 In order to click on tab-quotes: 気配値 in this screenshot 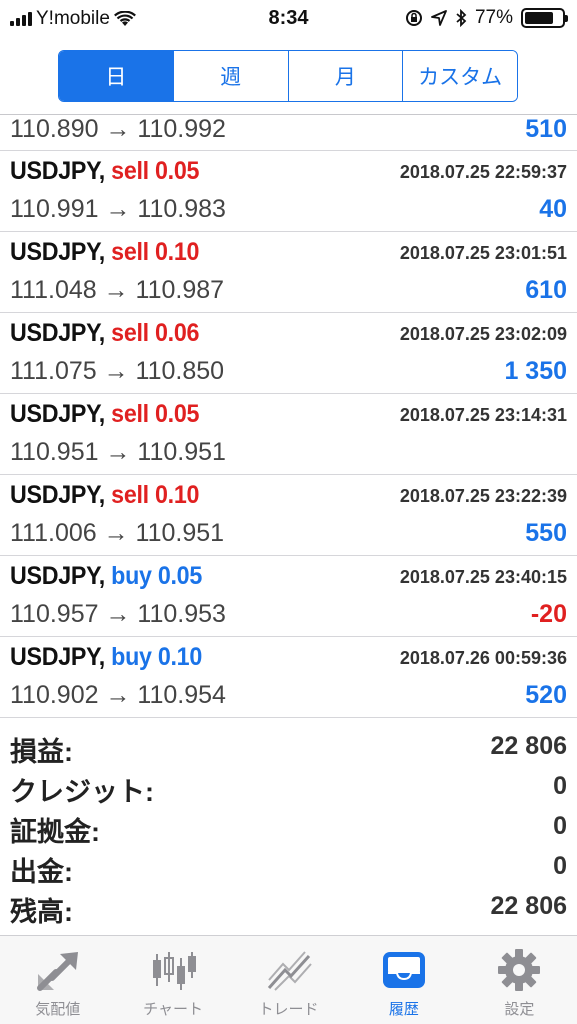, I will do `click(57, 980)`.